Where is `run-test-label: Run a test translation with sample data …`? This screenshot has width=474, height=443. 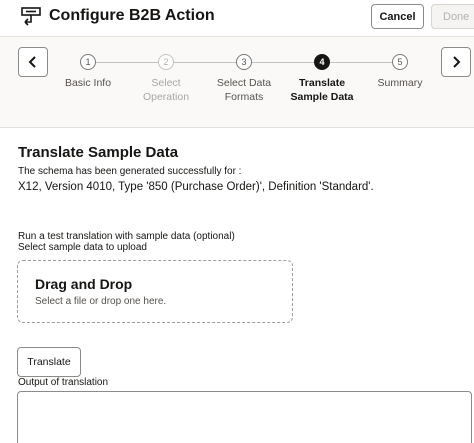 run-test-label: Run a test translation with sample data … is located at coordinates (126, 236).